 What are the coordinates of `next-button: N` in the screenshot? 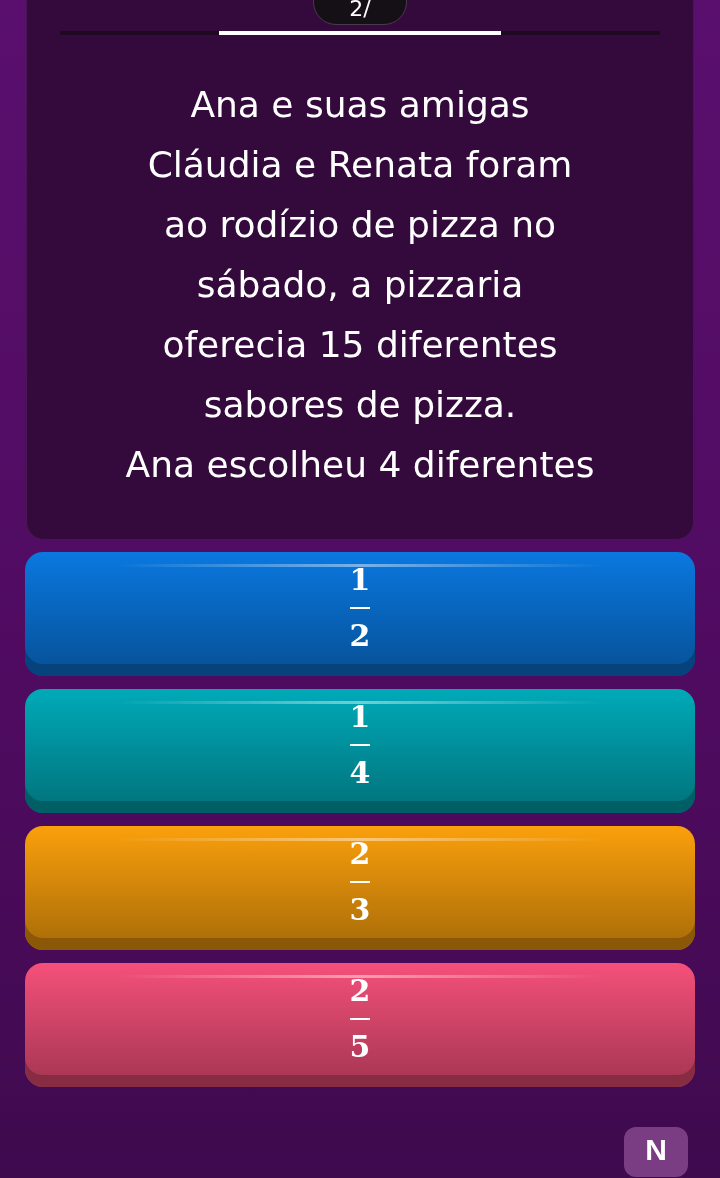 It's located at (656, 1152).